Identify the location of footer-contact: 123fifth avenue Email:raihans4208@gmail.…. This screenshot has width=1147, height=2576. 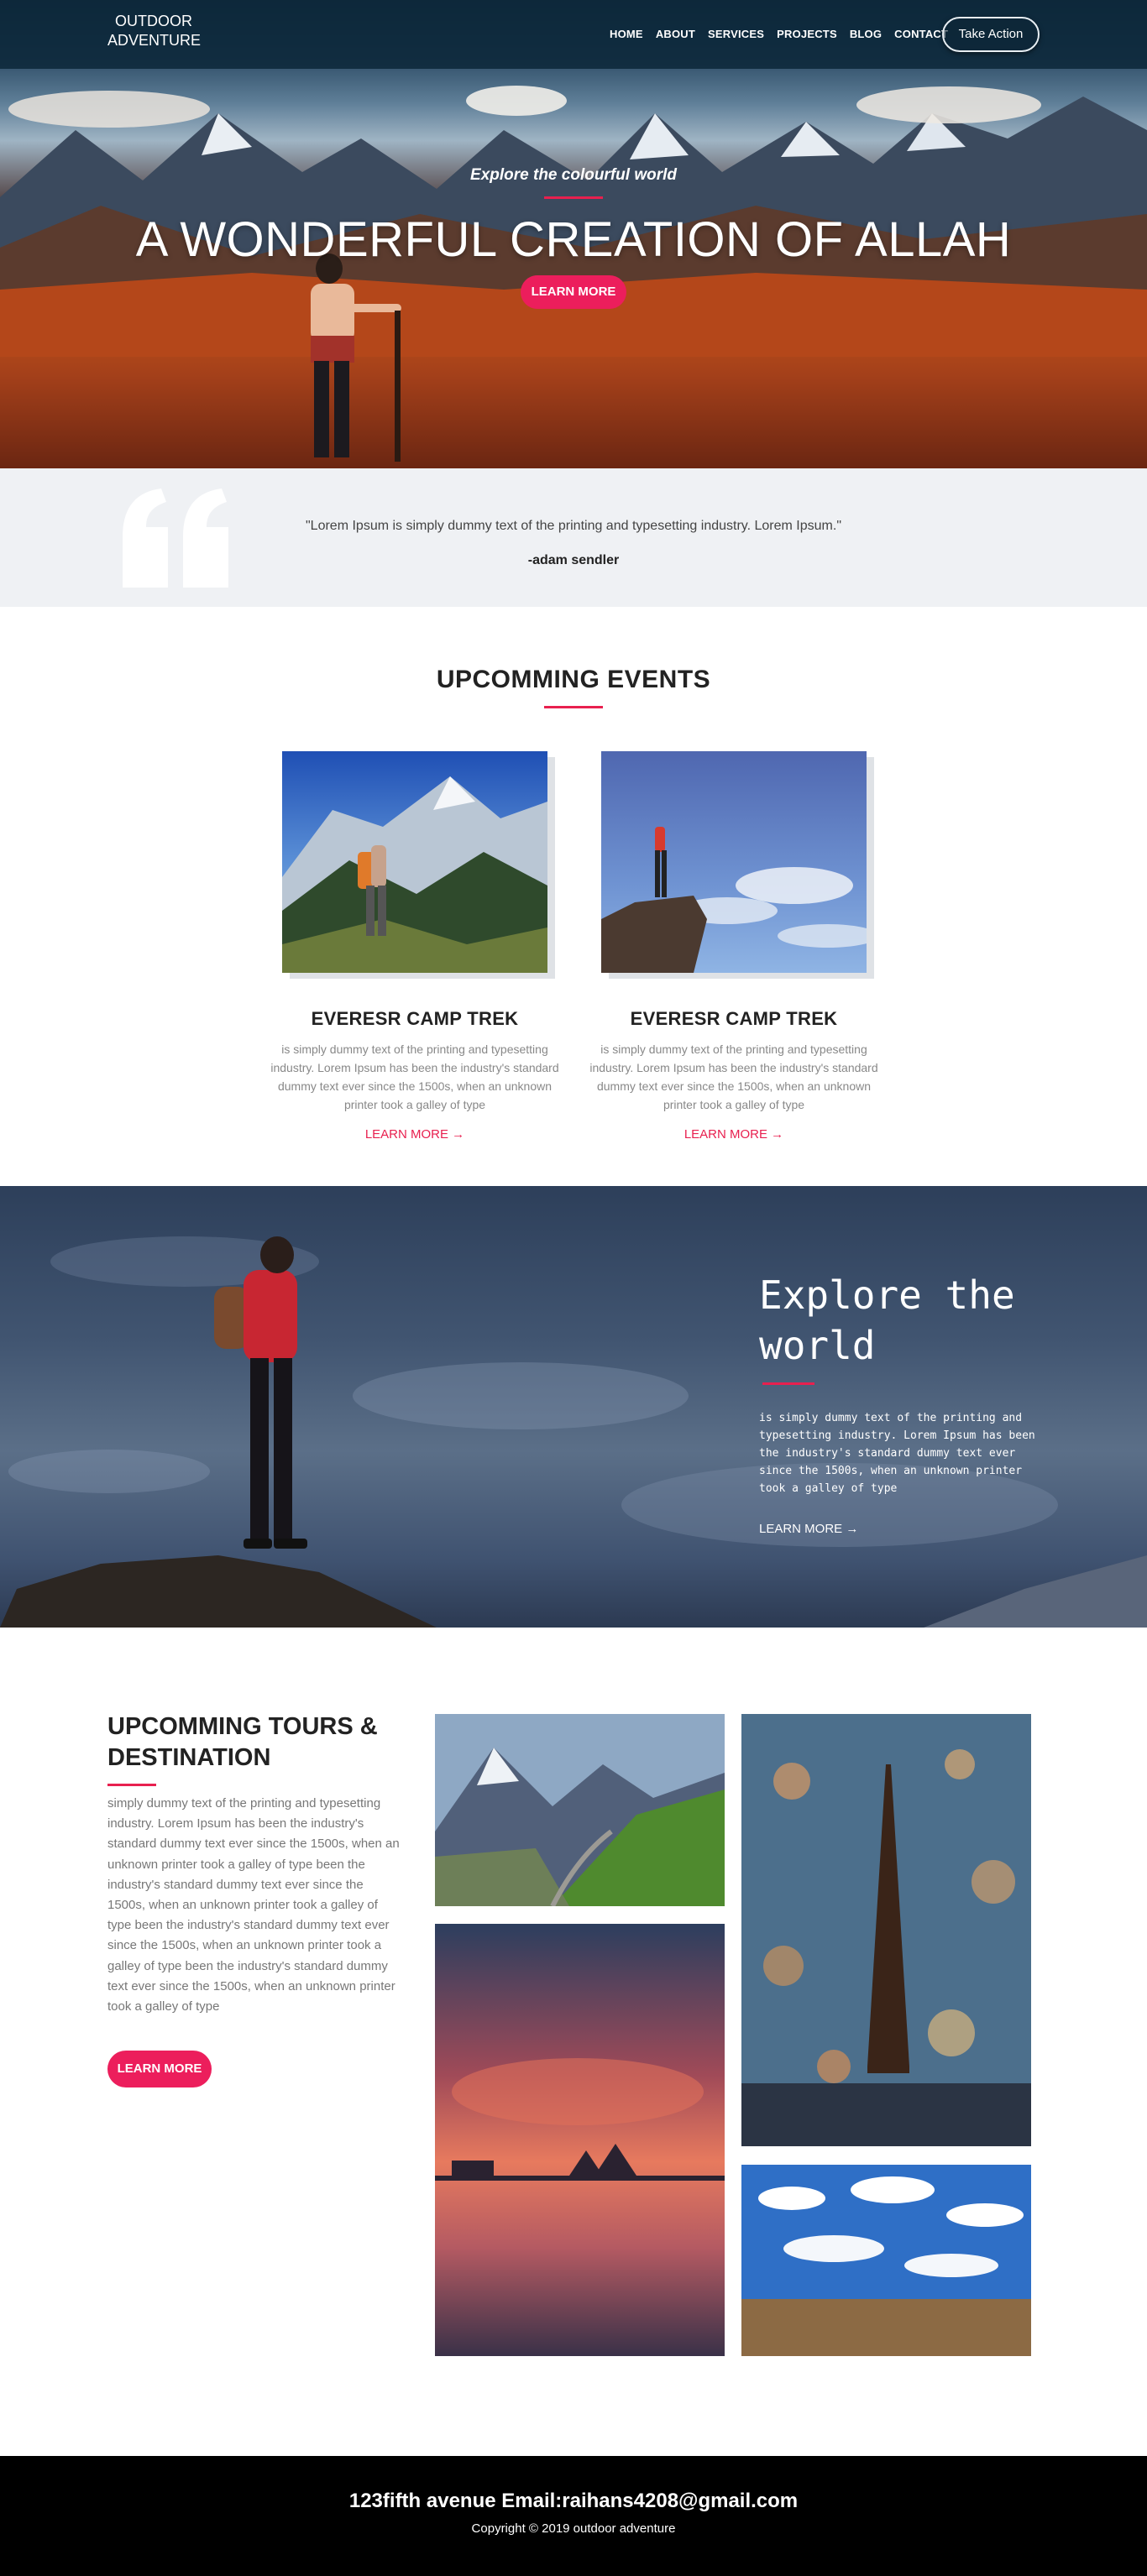
(573, 2501).